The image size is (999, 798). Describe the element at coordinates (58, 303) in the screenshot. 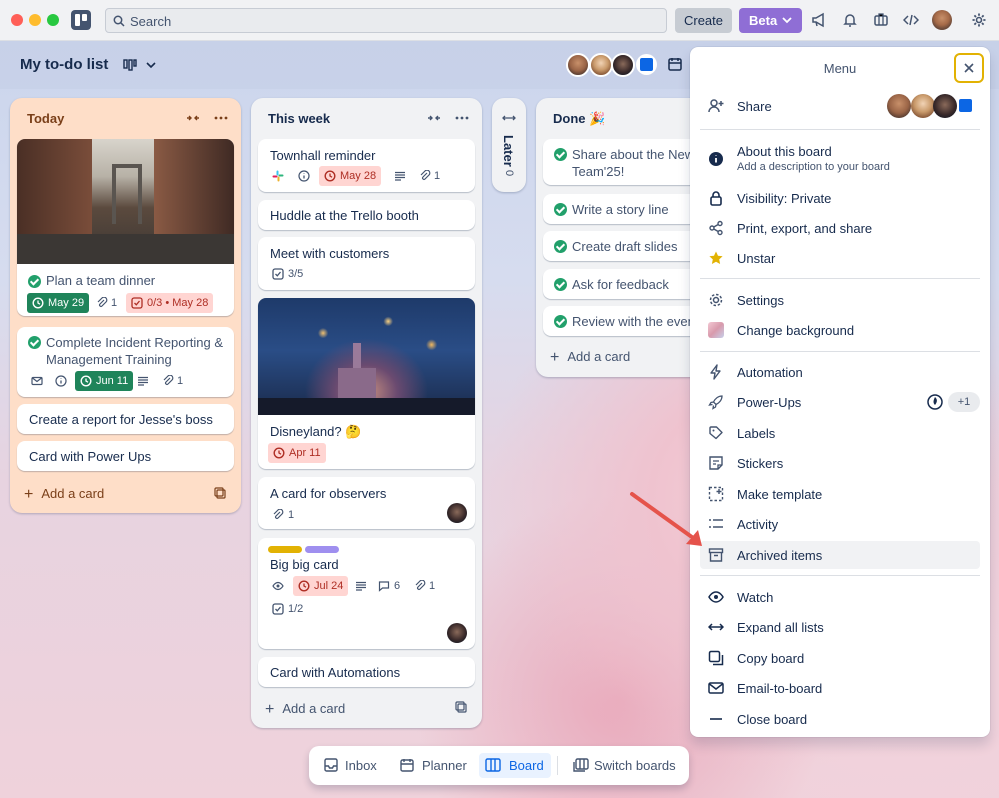

I see `due-date-badge: May 29` at that location.